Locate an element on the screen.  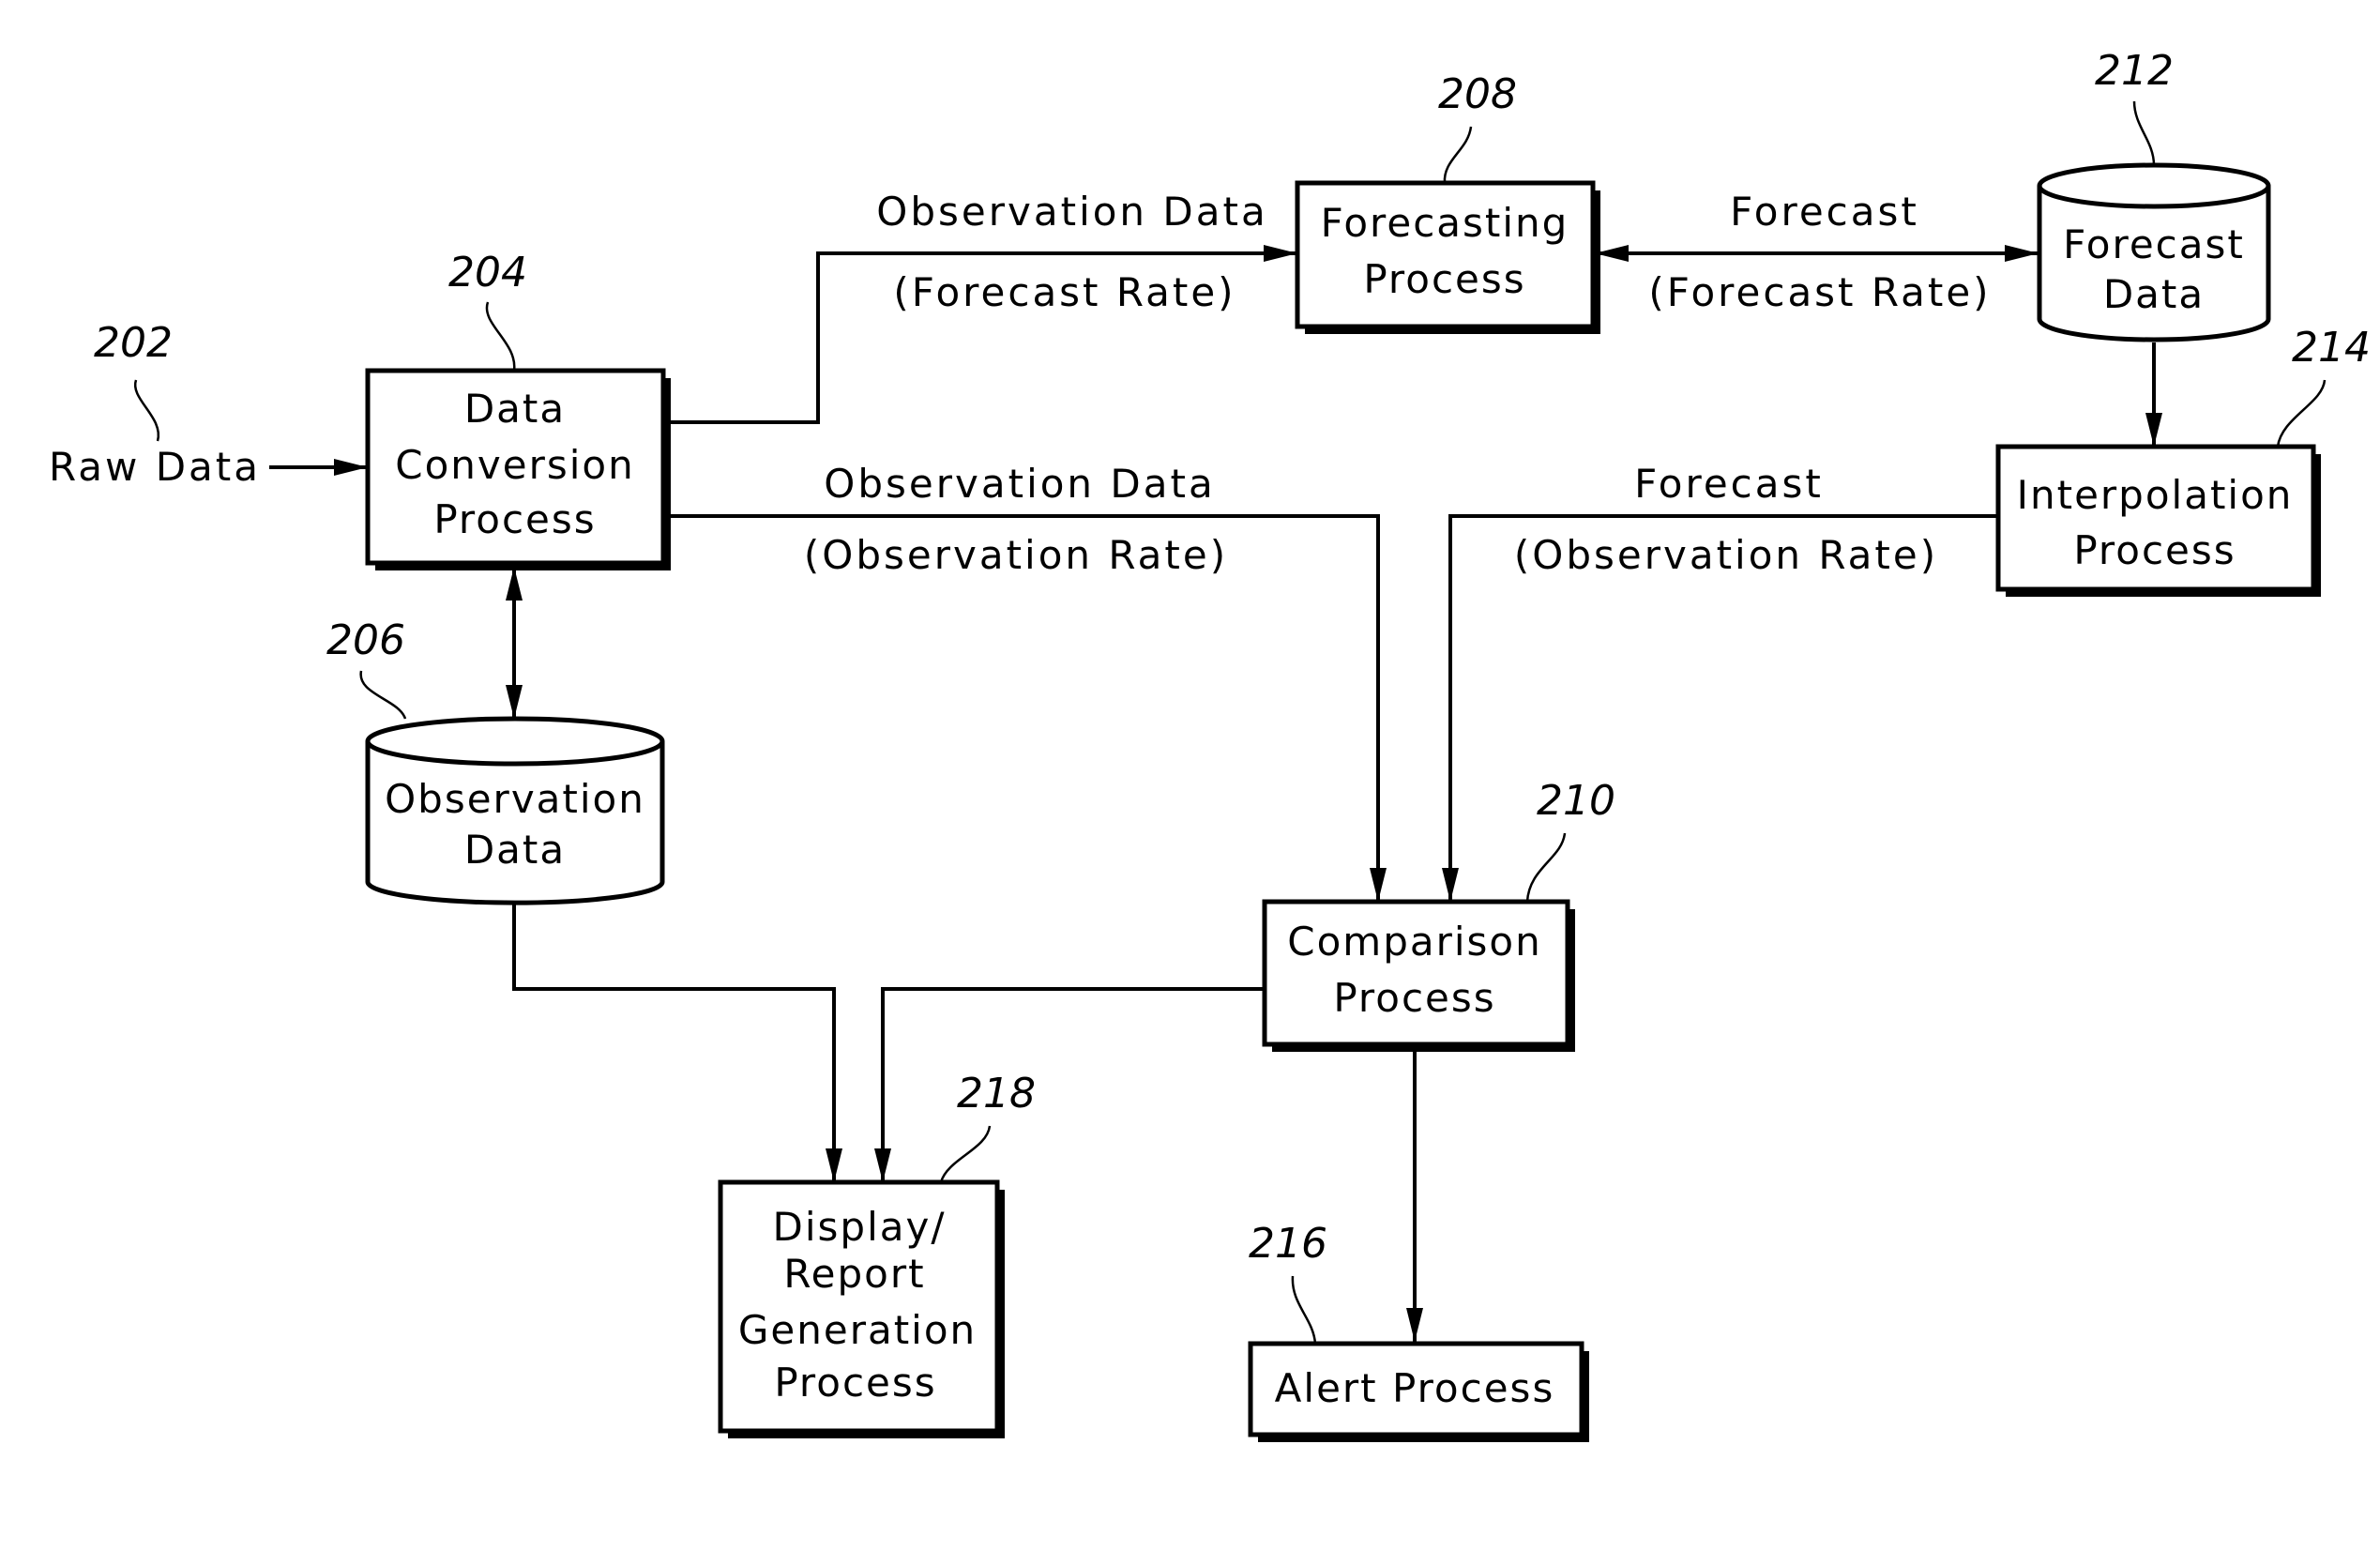
node-data-conversion-line1: Data is located at coordinates (515, 409).